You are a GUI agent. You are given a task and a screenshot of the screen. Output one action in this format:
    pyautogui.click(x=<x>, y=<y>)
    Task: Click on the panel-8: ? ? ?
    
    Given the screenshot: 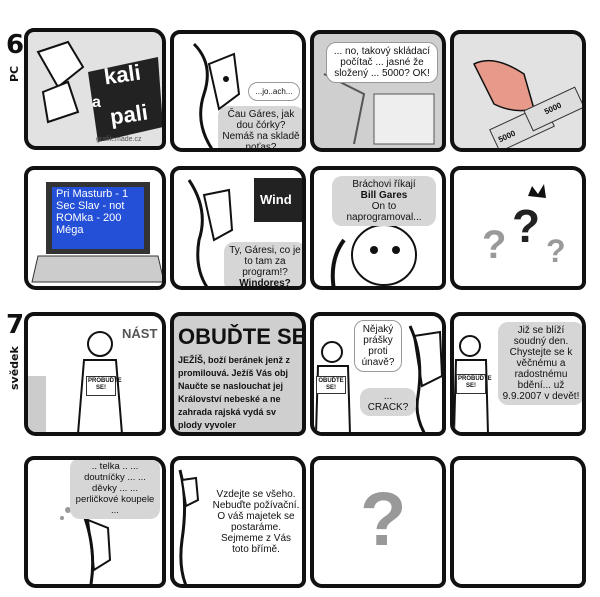 What is the action you would take?
    pyautogui.click(x=518, y=228)
    